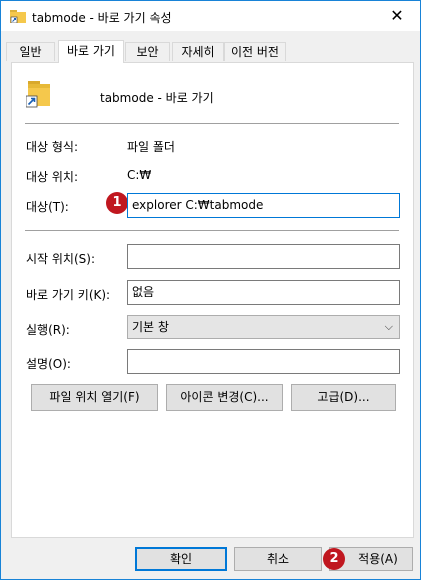  What do you see at coordinates (263, 361) in the screenshot?
I see `comment-input` at bounding box center [263, 361].